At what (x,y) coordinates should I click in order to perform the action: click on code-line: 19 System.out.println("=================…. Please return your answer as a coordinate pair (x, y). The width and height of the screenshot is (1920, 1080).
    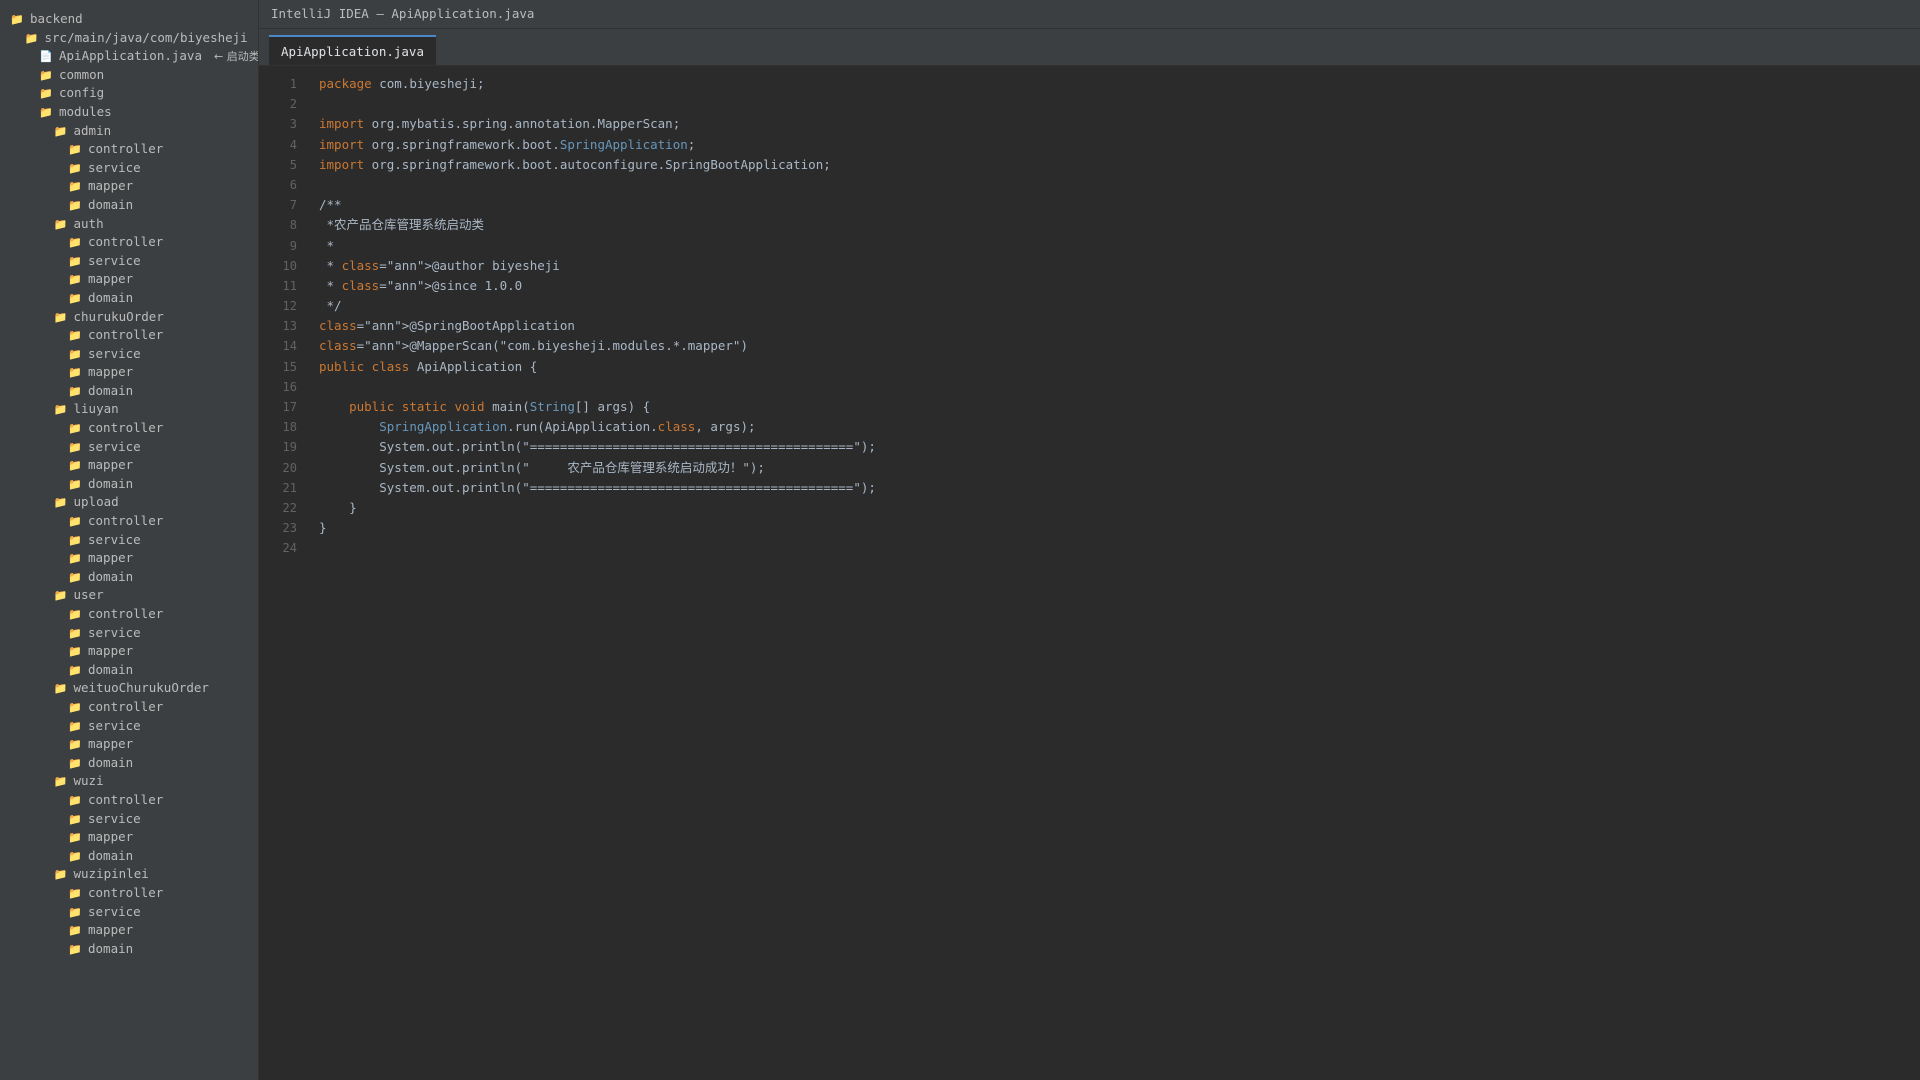
    Looking at the image, I should click on (1089, 447).